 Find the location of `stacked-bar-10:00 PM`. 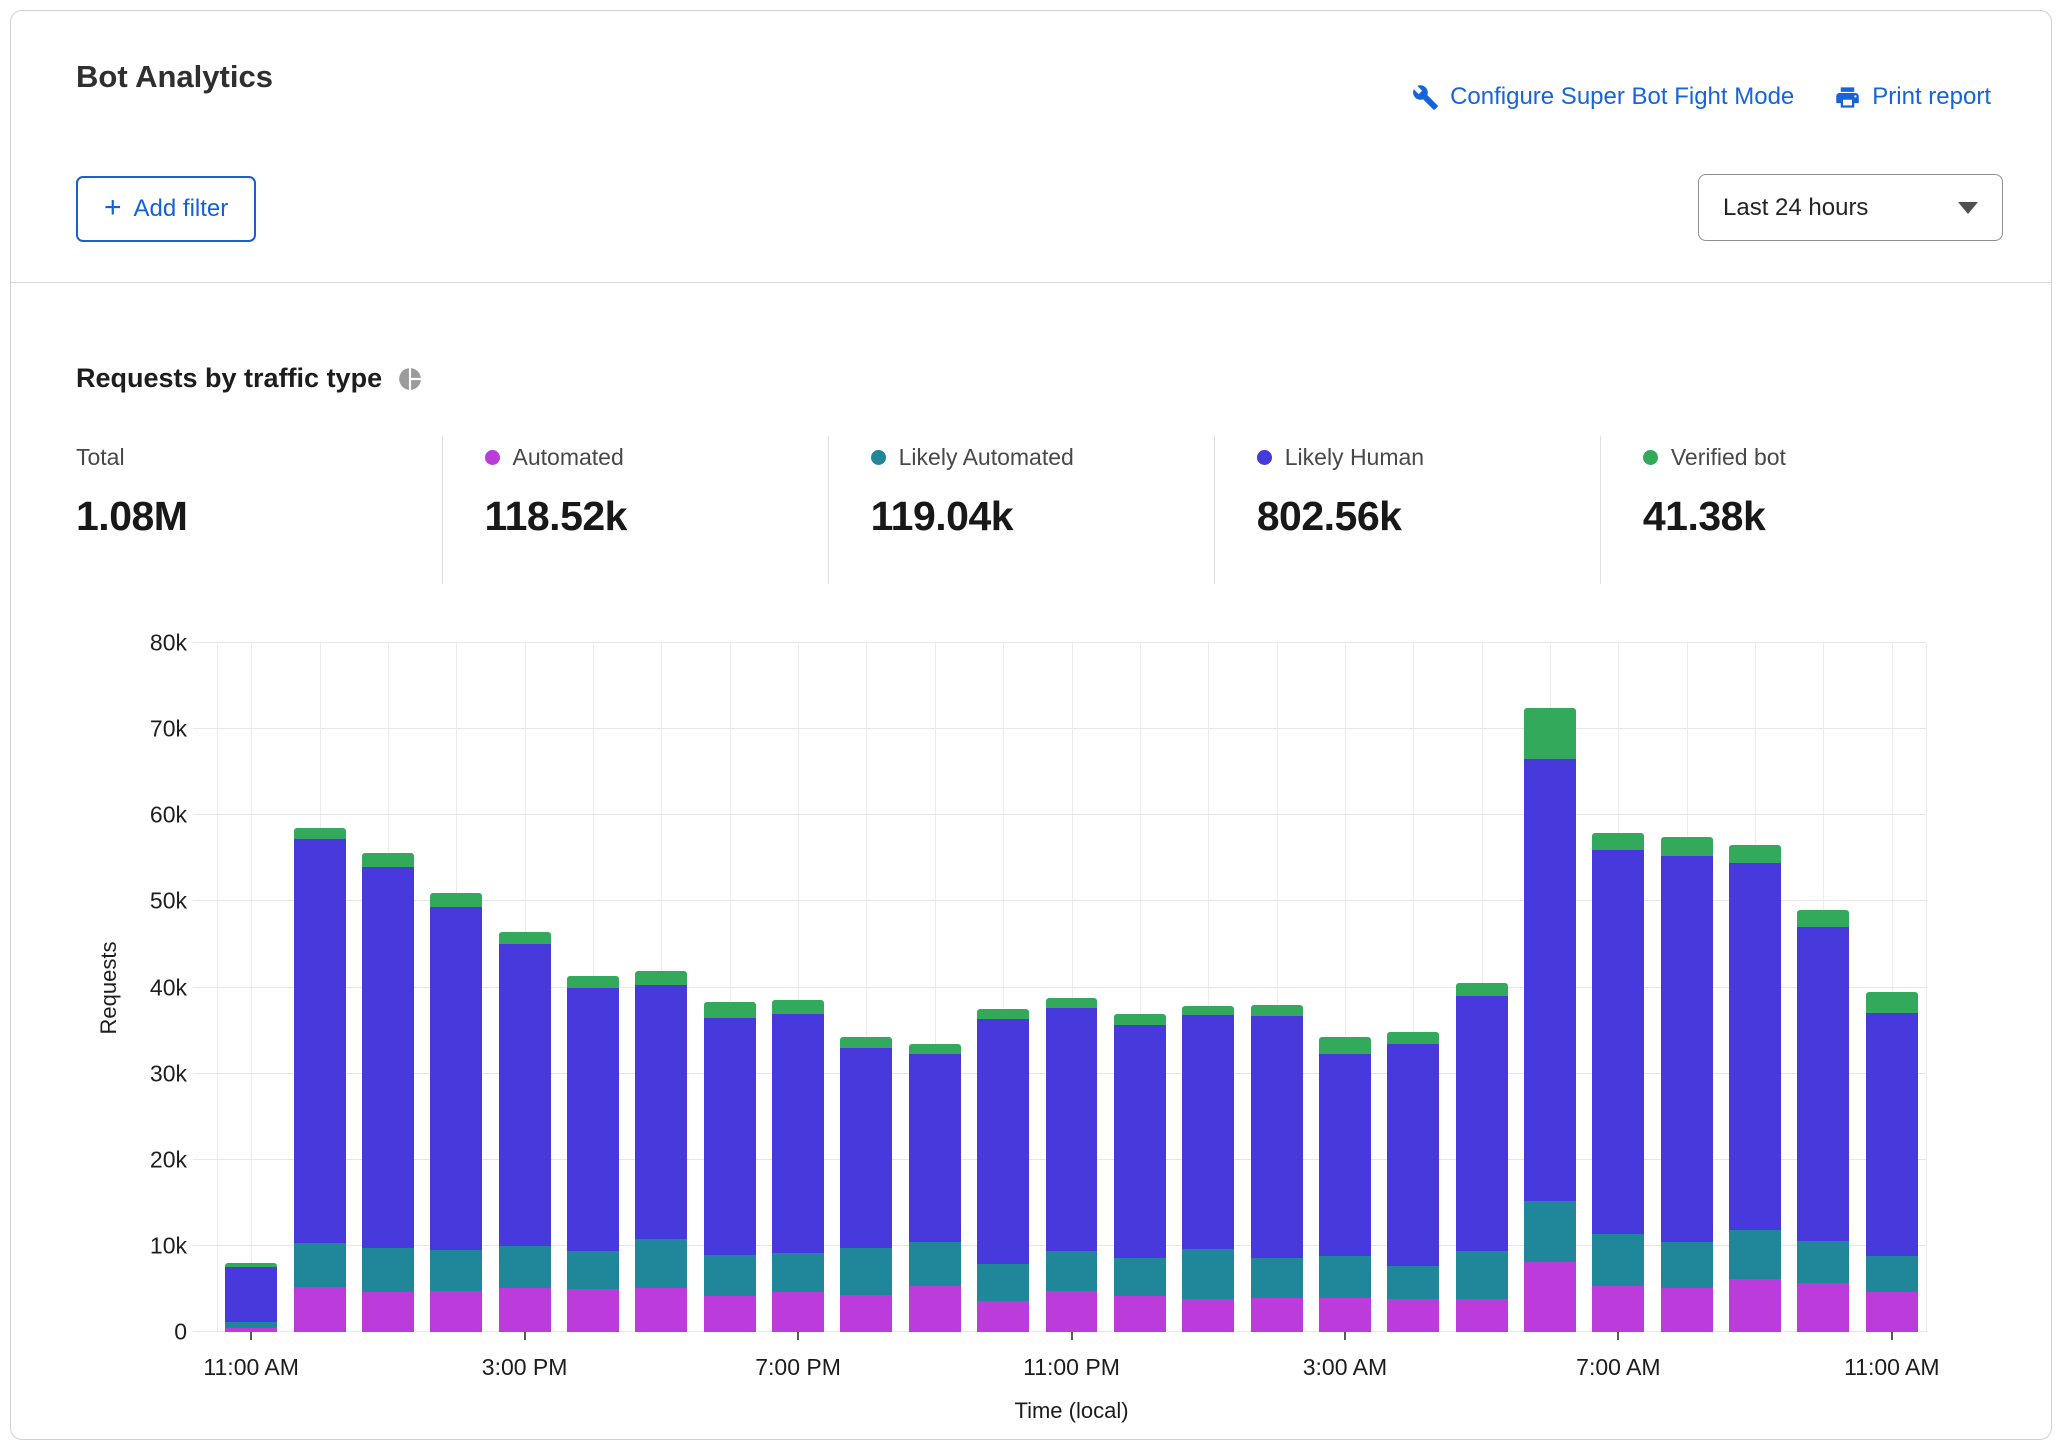

stacked-bar-10:00 PM is located at coordinates (1003, 1170).